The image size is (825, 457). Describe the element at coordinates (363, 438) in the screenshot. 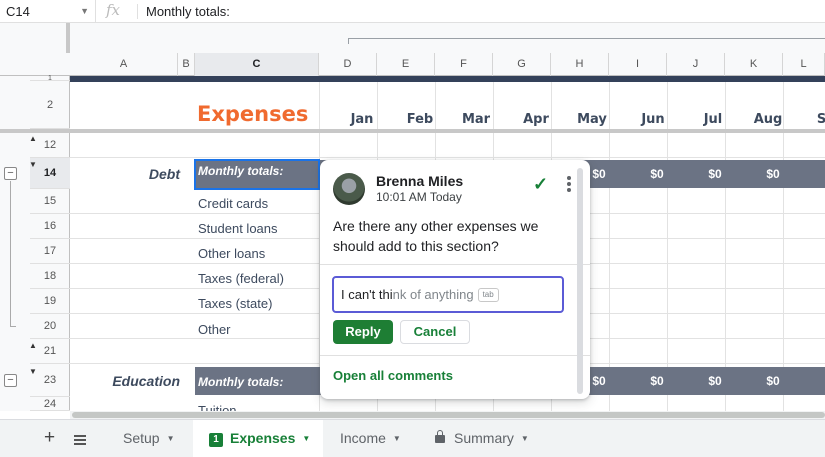

I see `tab-label: Income` at that location.